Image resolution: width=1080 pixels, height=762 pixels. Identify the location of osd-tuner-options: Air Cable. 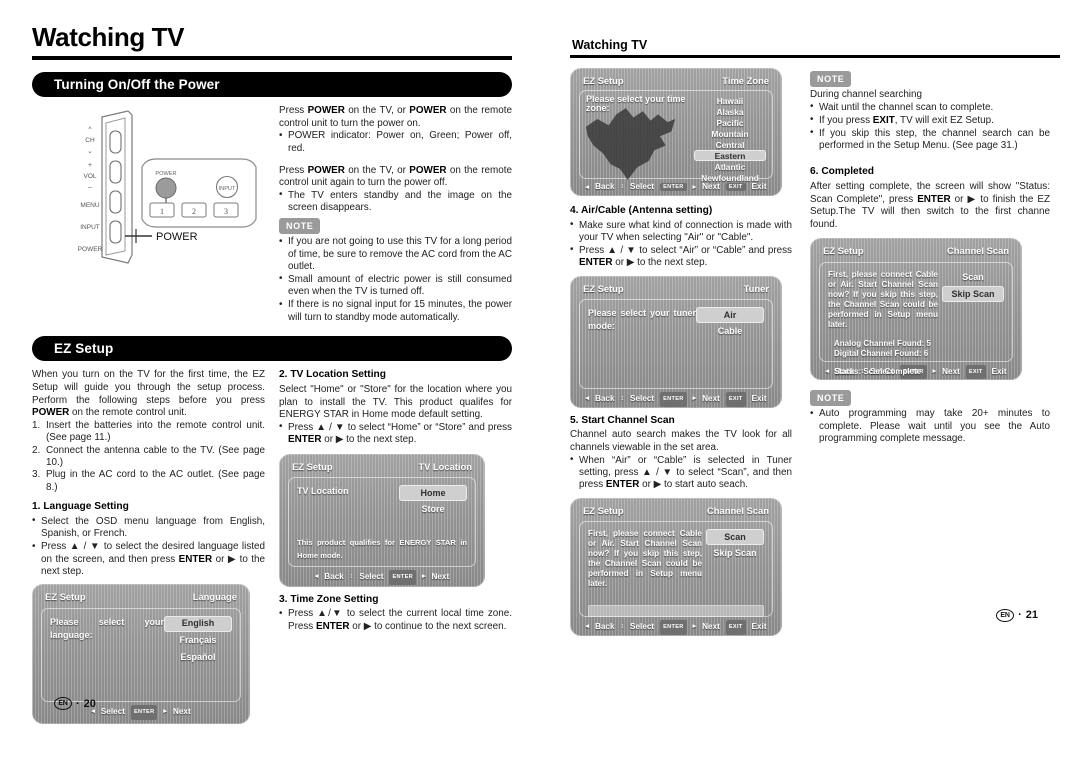
(730, 323).